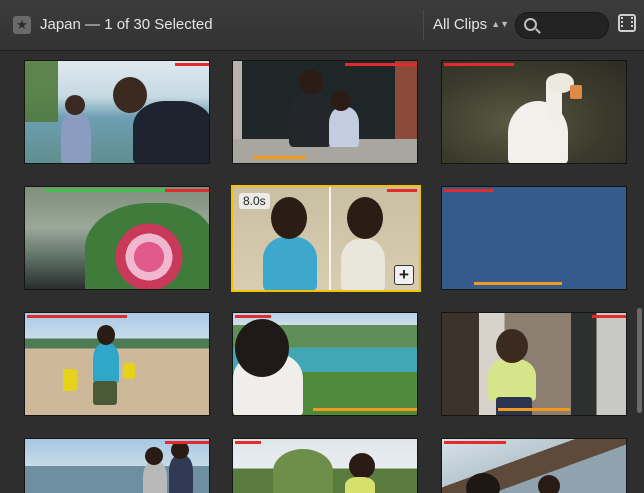 The height and width of the screenshot is (493, 644). I want to click on star-icon: ★, so click(22, 25).